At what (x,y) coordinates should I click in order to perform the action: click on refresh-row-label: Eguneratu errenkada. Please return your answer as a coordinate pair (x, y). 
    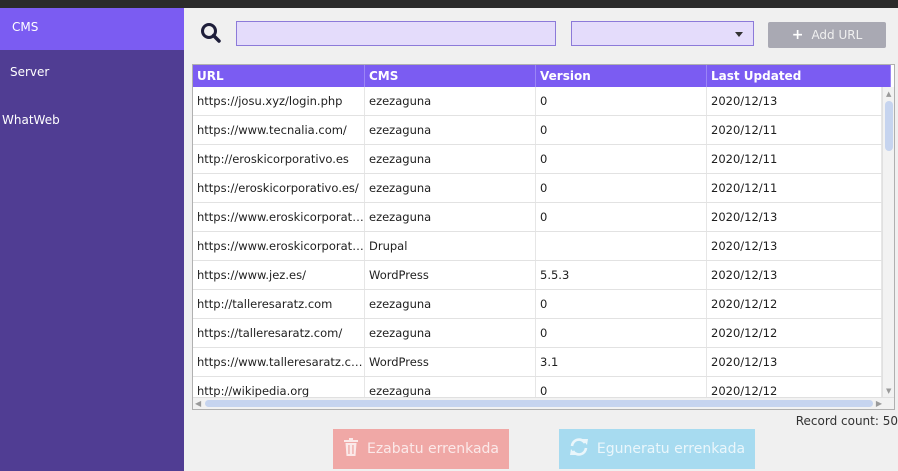
    Looking at the image, I should click on (671, 449).